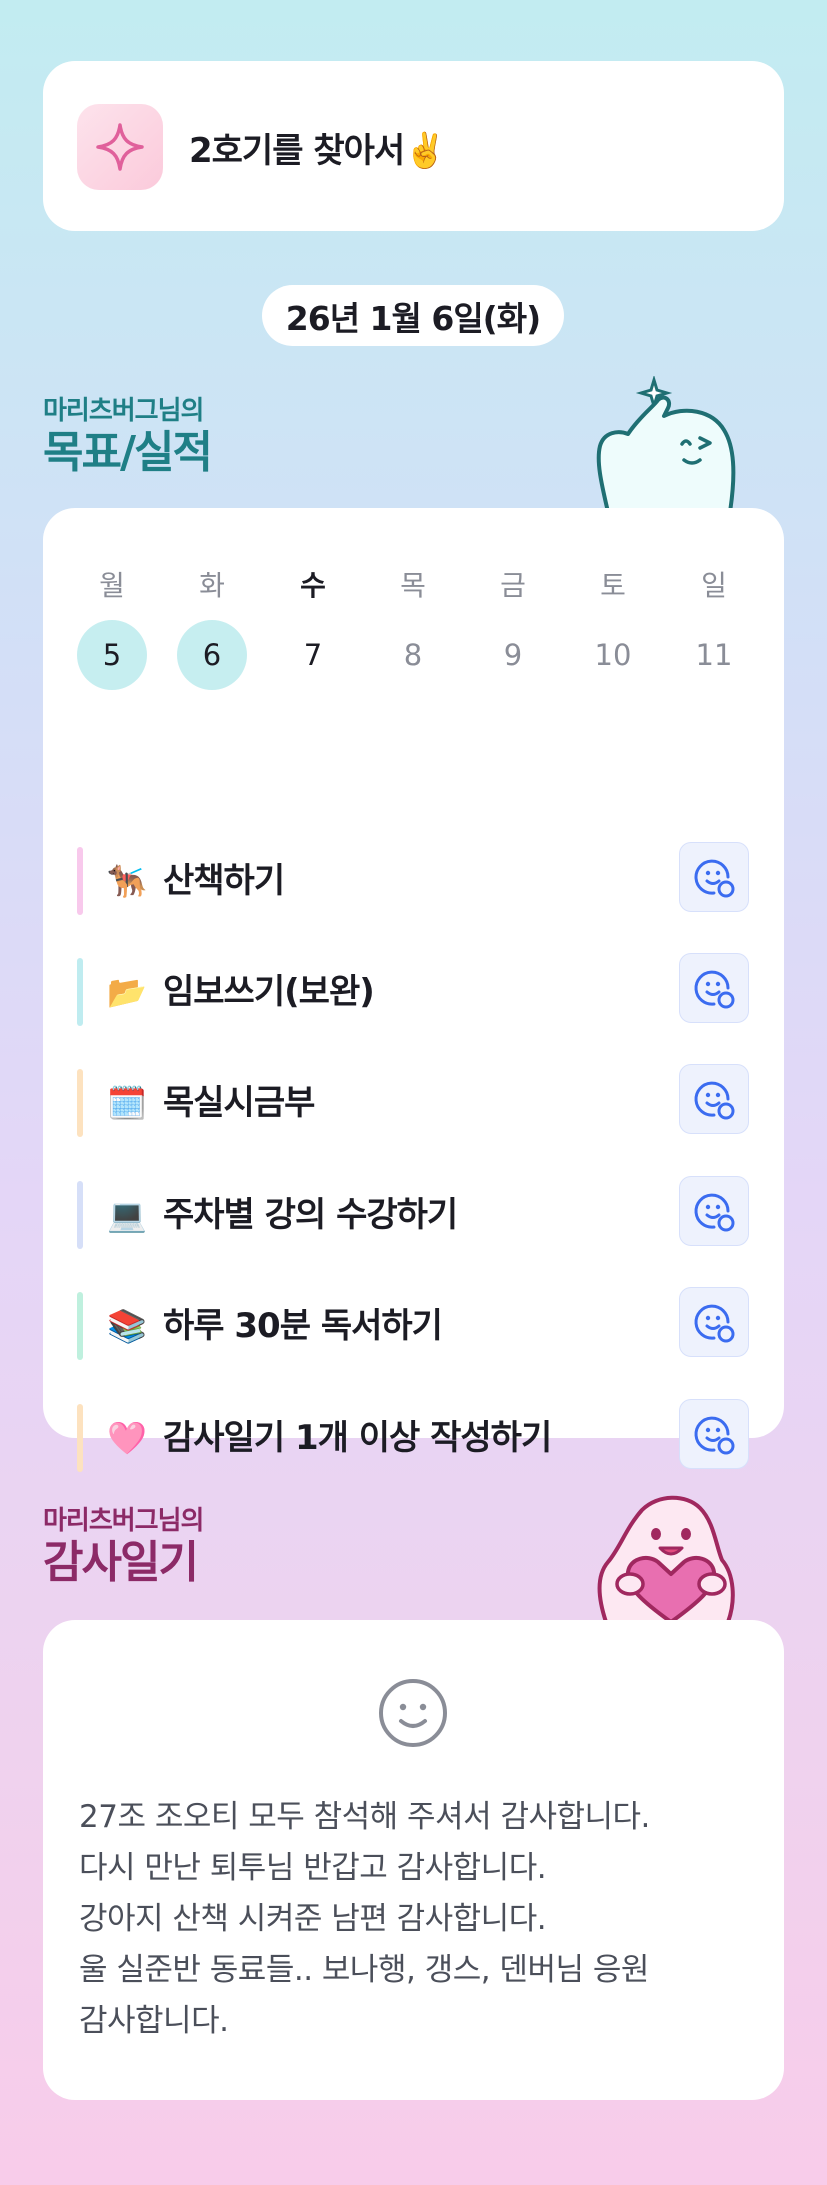 The width and height of the screenshot is (827, 2185). Describe the element at coordinates (127, 1438) in the screenshot. I see `heart-icon: 🩷` at that location.